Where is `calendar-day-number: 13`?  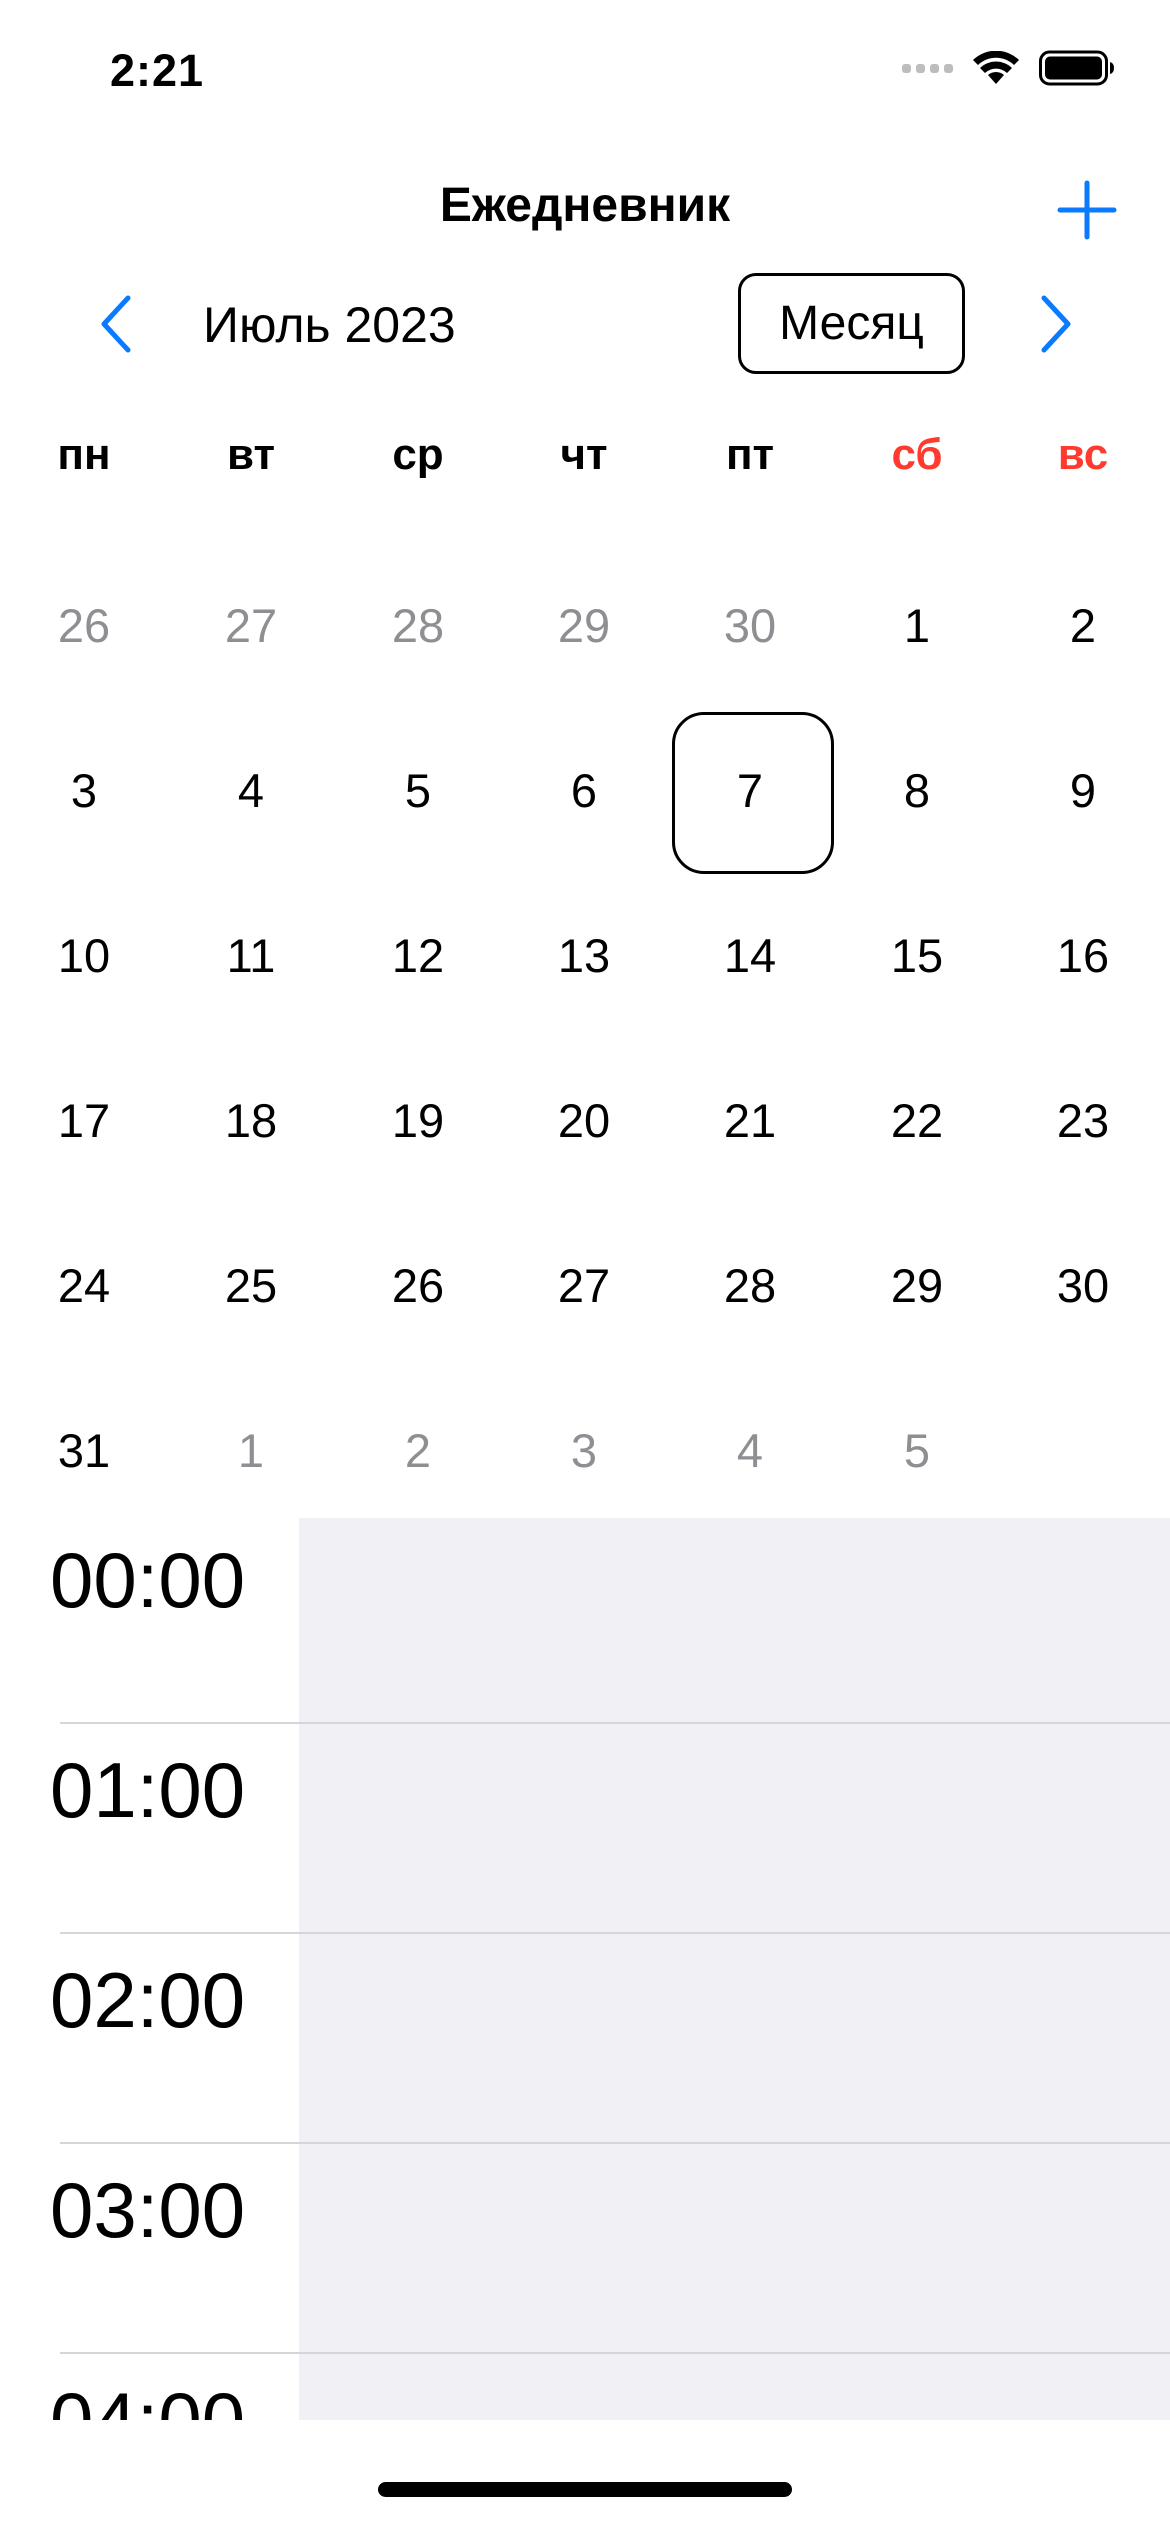 calendar-day-number: 13 is located at coordinates (584, 955).